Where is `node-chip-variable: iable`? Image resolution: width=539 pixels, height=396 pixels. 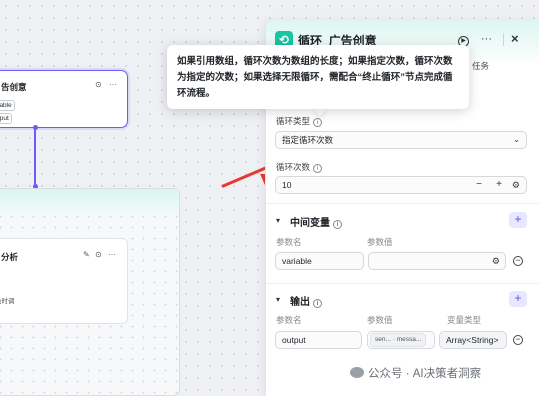
node-chip-variable: iable is located at coordinates (7, 105).